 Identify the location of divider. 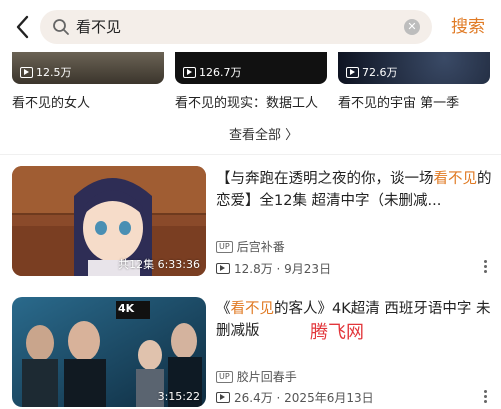
(250, 154).